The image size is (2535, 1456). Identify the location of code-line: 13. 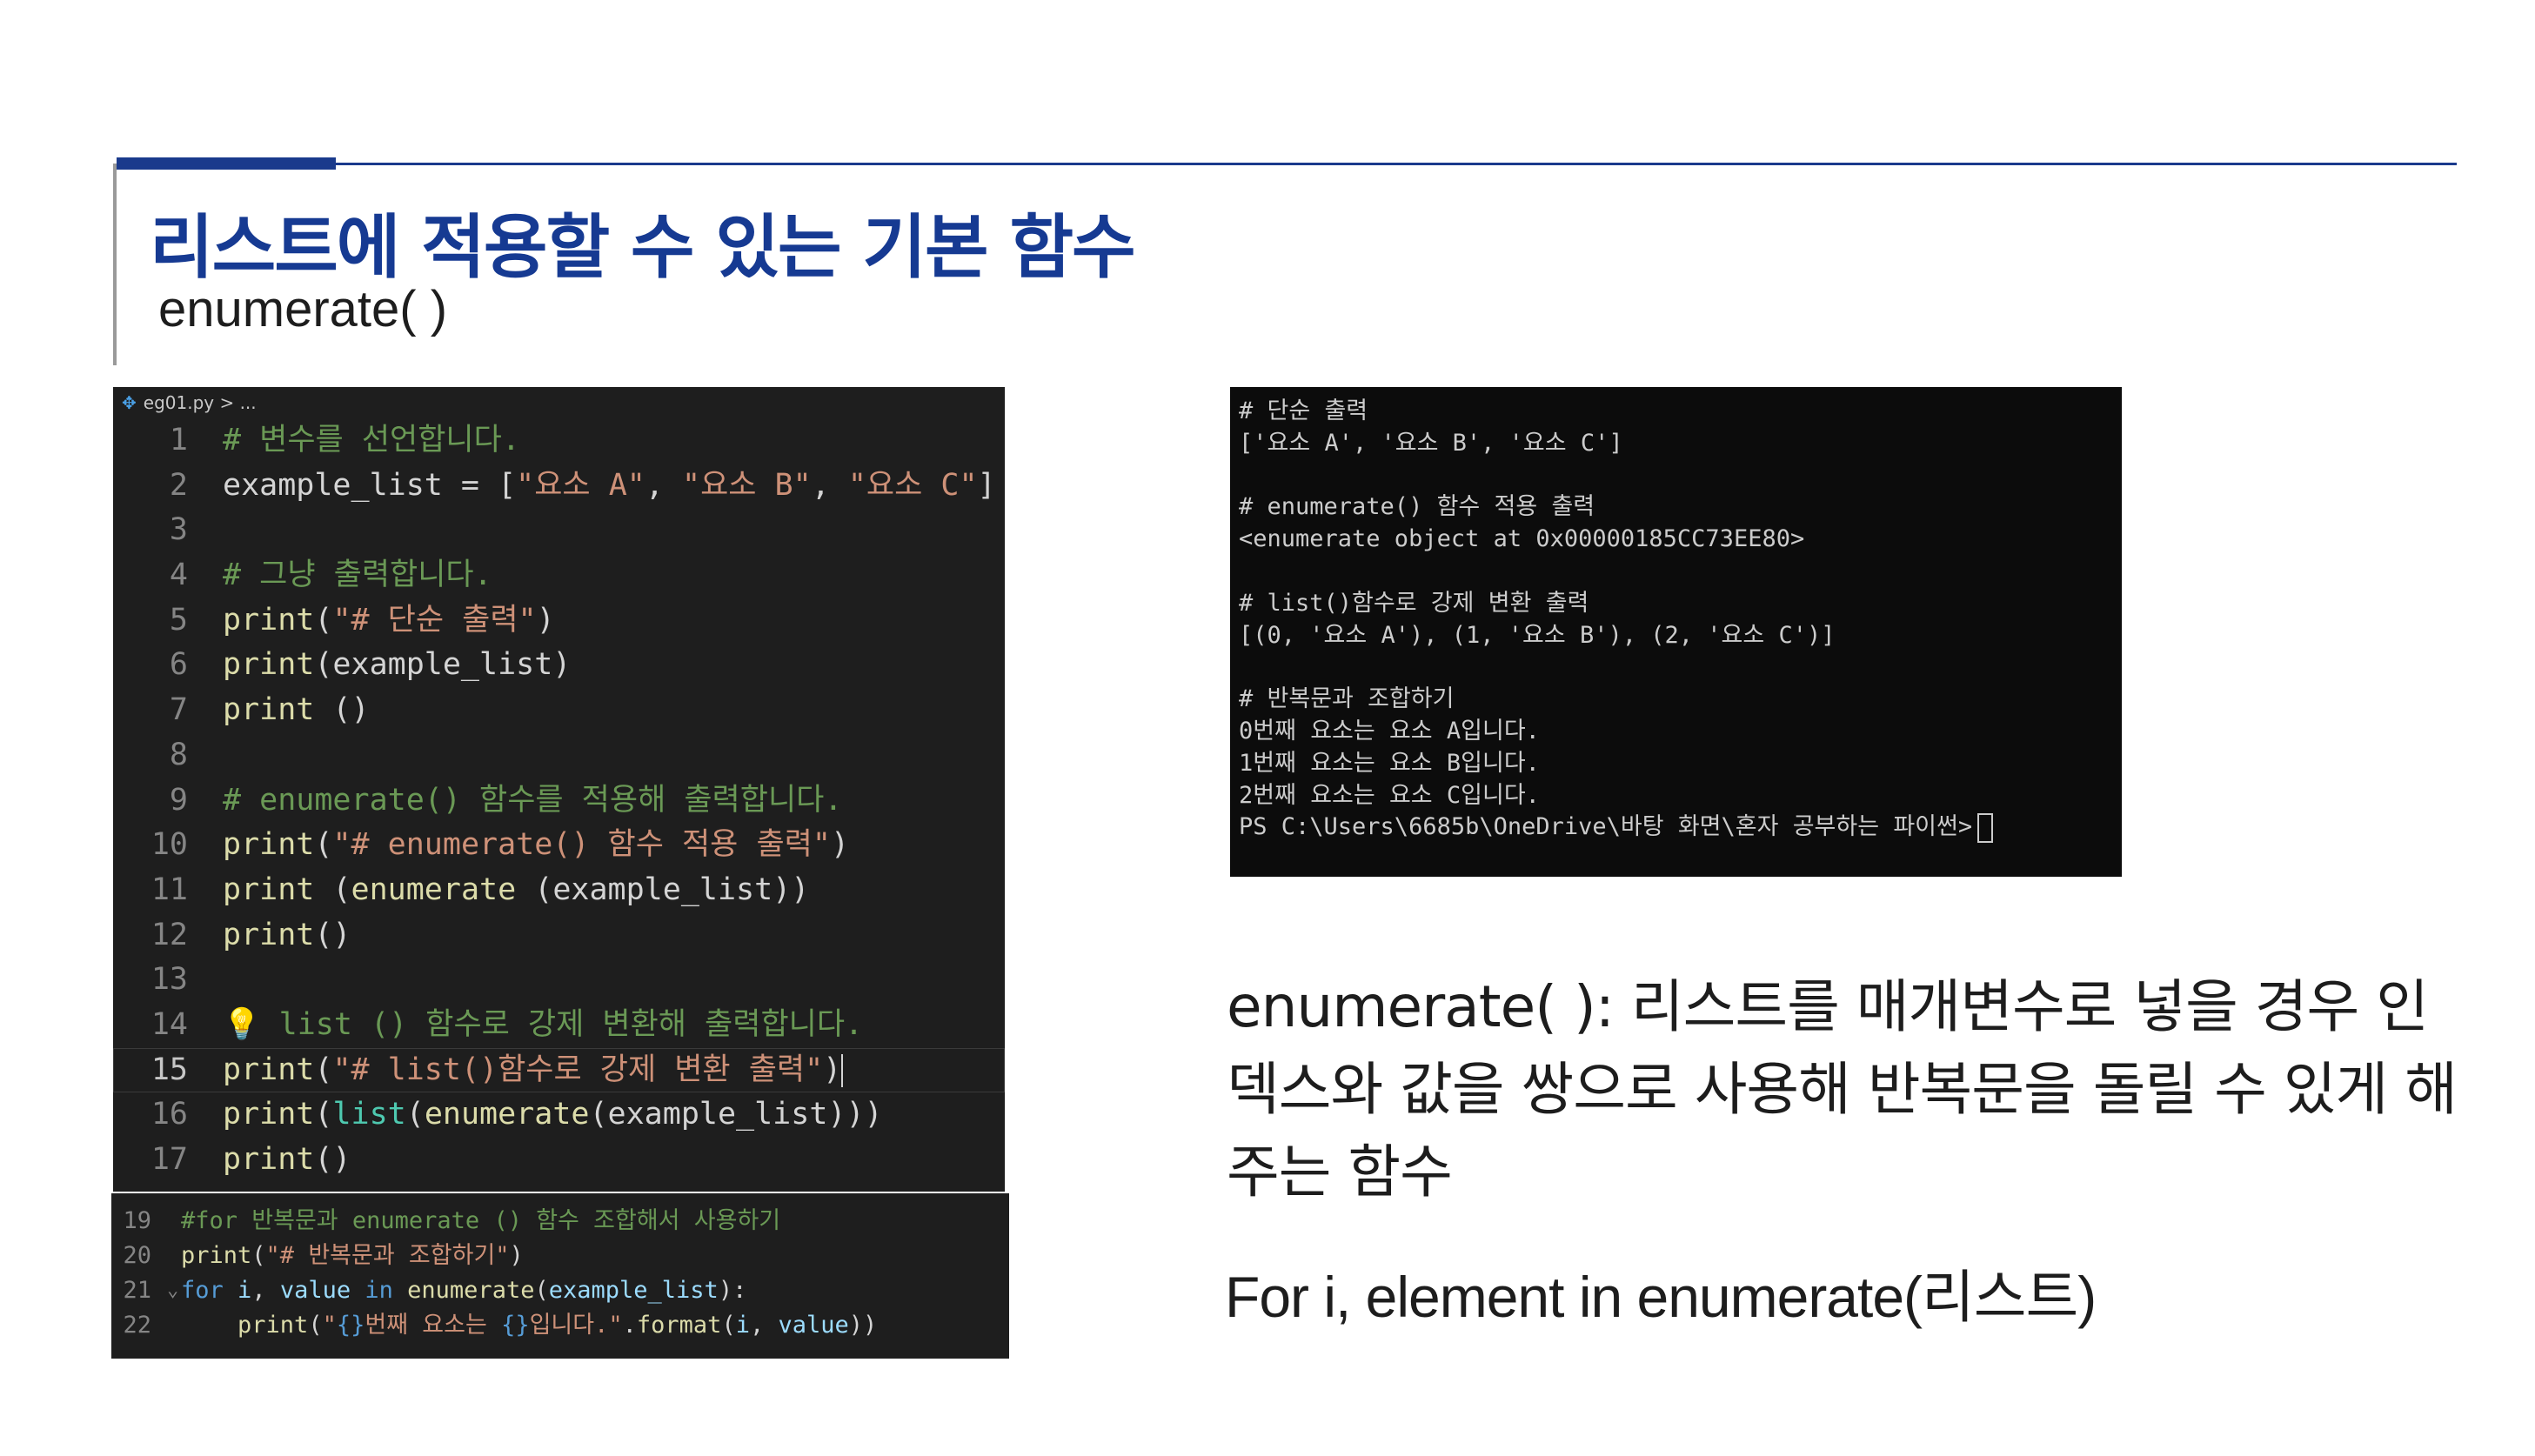
(559, 980).